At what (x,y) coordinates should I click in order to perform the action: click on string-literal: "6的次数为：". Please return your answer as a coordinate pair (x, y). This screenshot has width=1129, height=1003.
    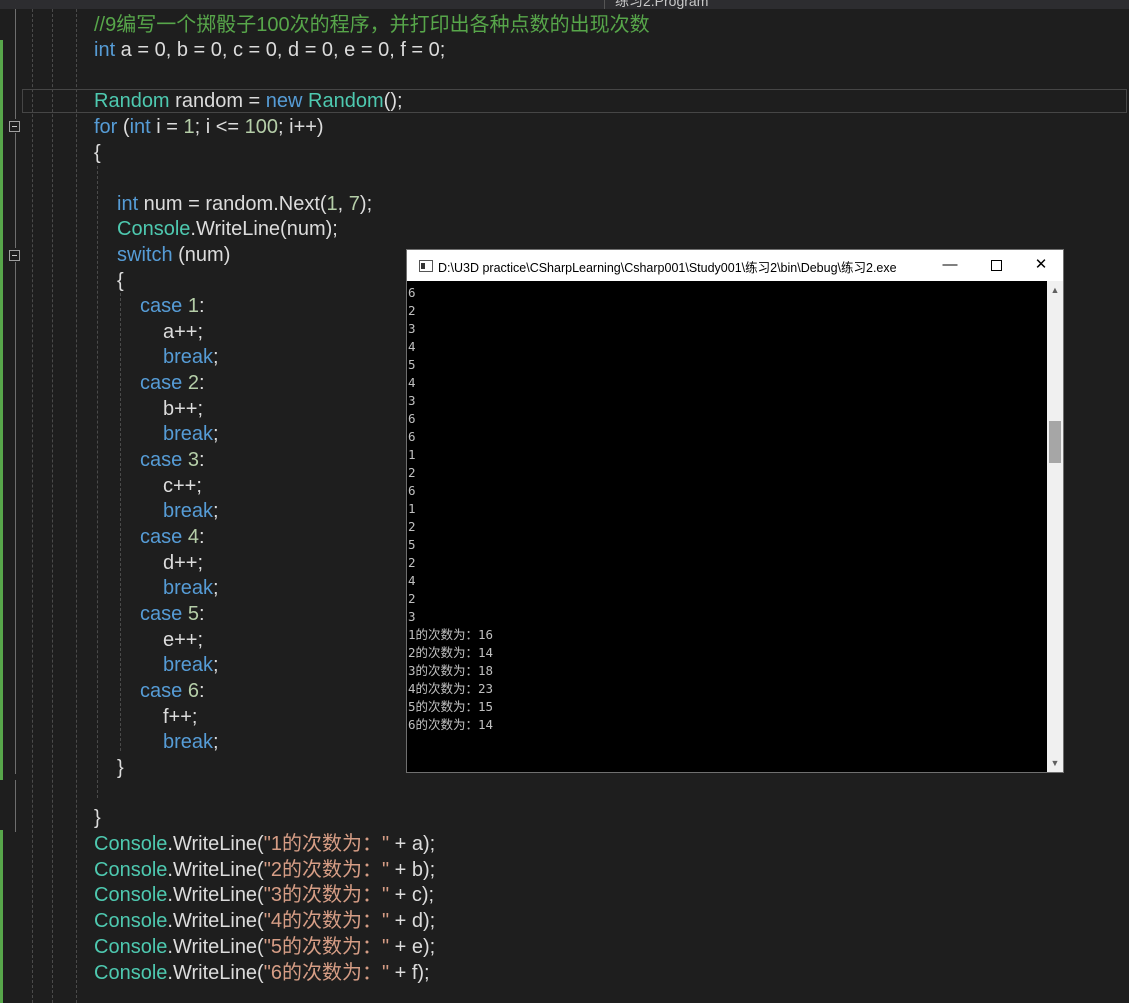
    Looking at the image, I should click on (326, 972).